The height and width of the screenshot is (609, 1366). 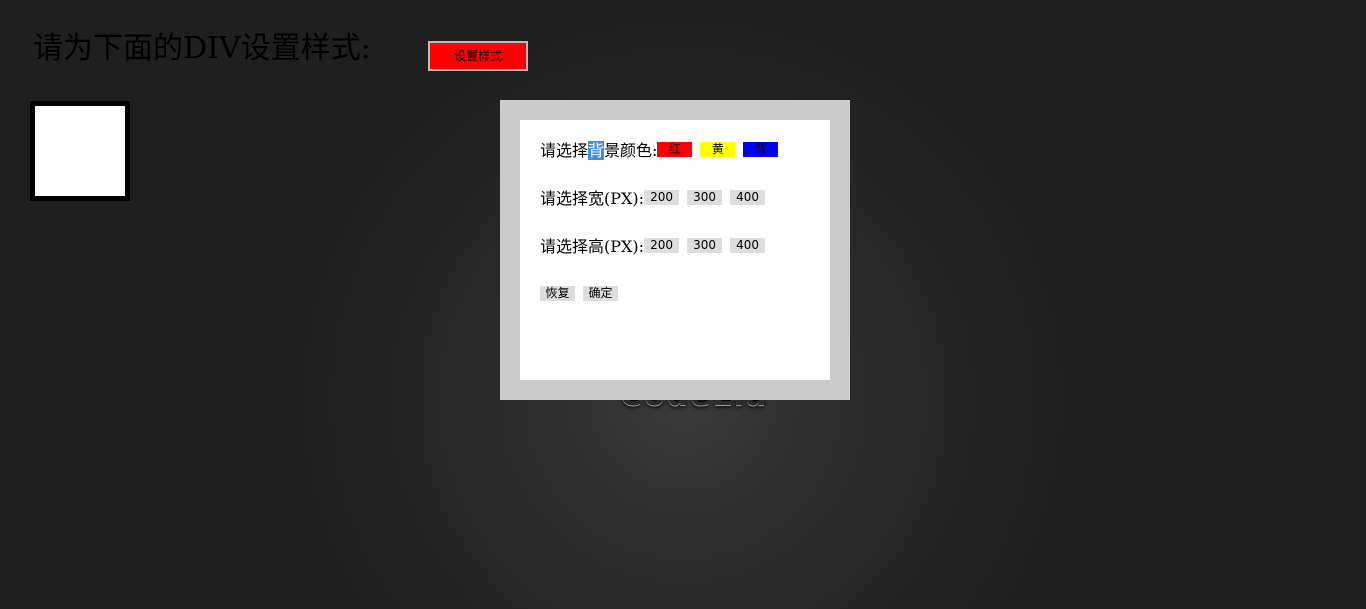 I want to click on bg-blue-button: 蓝, so click(x=761, y=149).